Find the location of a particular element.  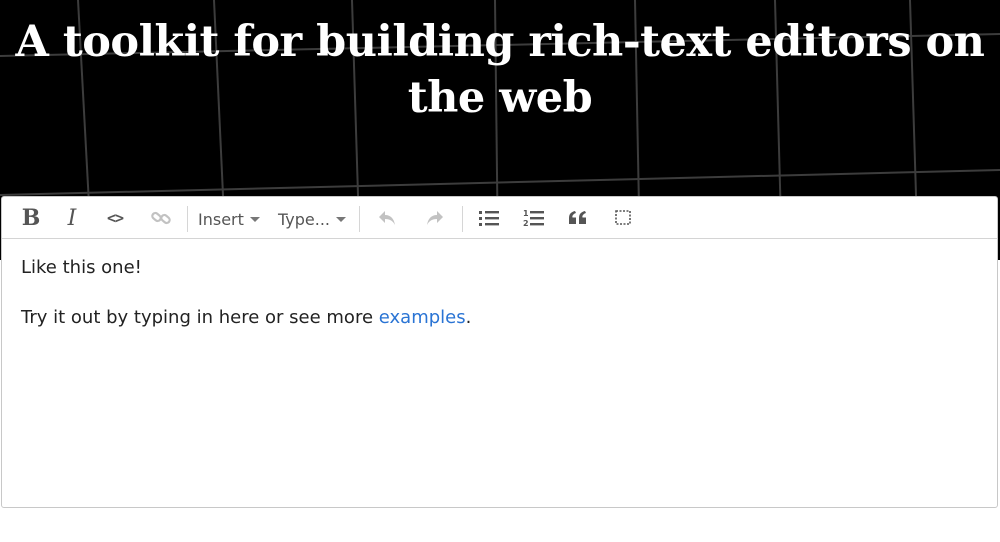

bold-icon: B is located at coordinates (31, 218).